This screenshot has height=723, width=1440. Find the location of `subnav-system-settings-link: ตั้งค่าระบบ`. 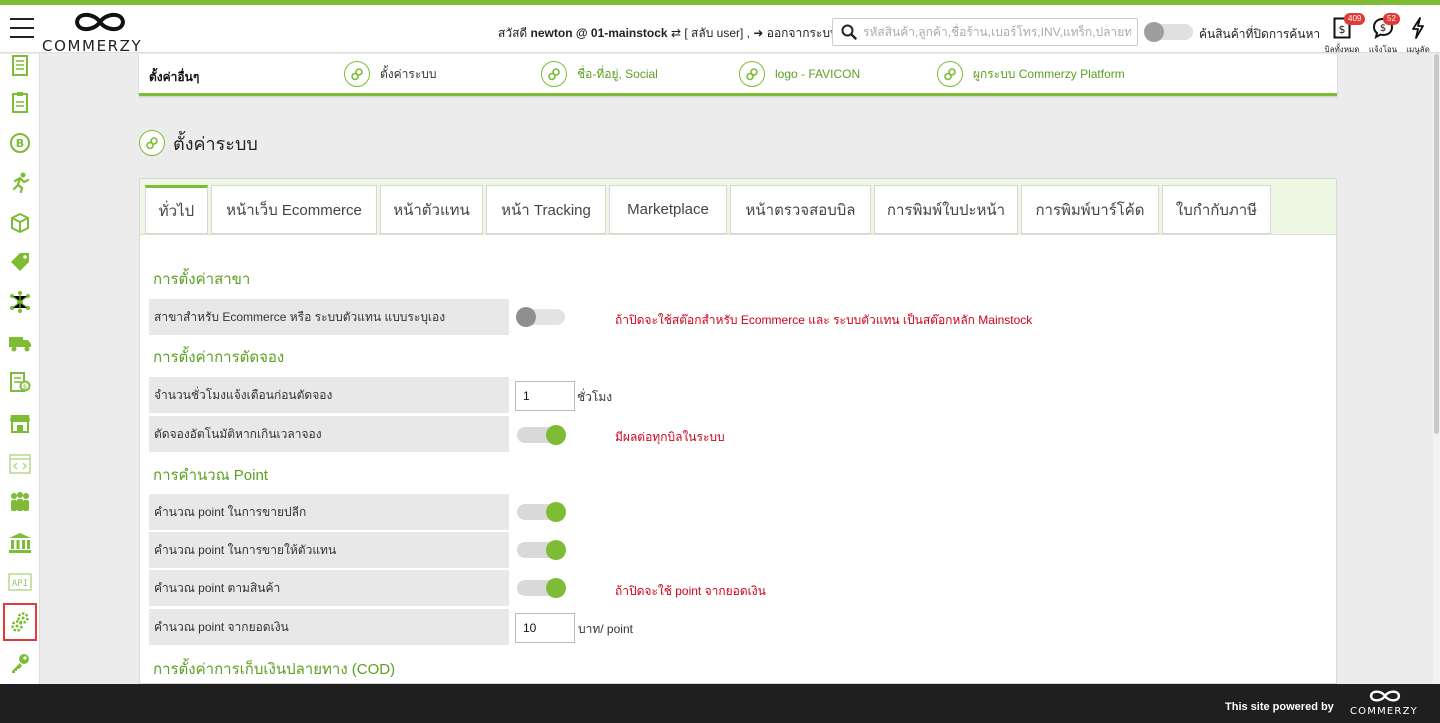

subnav-system-settings-link: ตั้งค่าระบบ is located at coordinates (390, 74).